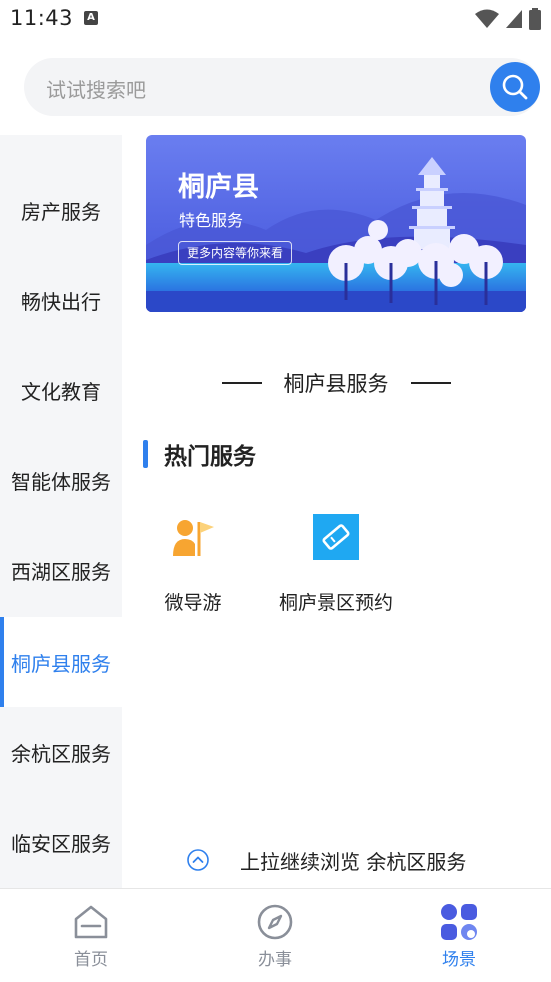  What do you see at coordinates (514, 19) in the screenshot?
I see `signal-icon` at bounding box center [514, 19].